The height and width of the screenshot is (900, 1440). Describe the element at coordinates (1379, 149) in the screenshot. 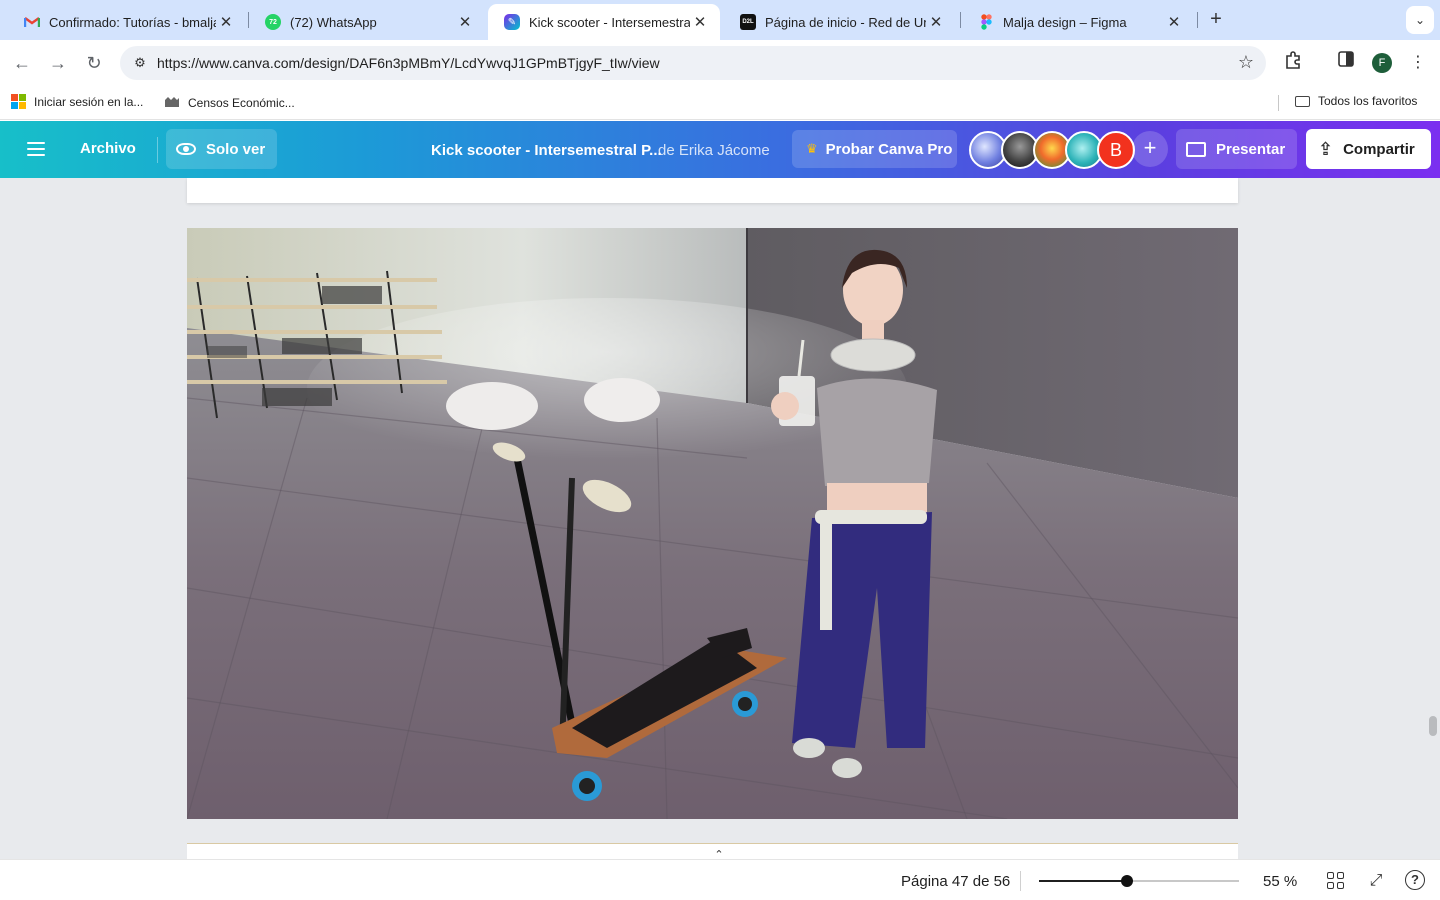

I see `share-label: Compartir` at that location.